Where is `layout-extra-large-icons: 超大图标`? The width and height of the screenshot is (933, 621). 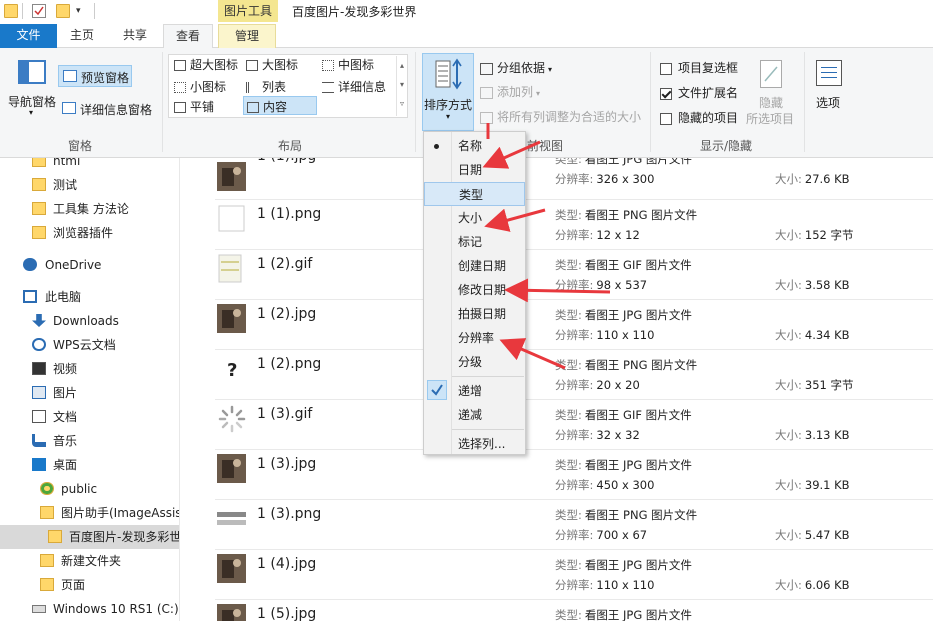
layout-extra-large-icons: 超大图标 is located at coordinates (206, 64).